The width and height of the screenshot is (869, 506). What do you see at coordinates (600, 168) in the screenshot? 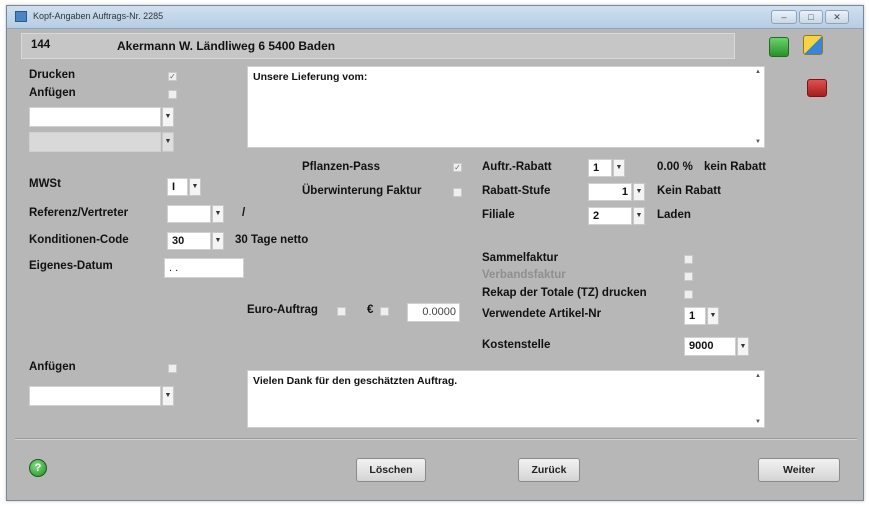
I see `auftr-rabatt-select: 1` at bounding box center [600, 168].